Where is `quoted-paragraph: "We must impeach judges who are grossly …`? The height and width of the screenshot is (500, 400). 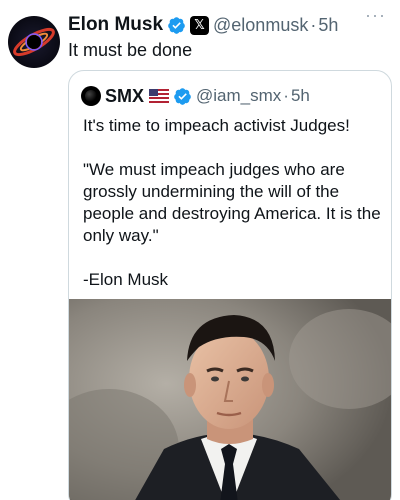
quoted-paragraph: "We must impeach judges who are grossly … is located at coordinates (232, 202).